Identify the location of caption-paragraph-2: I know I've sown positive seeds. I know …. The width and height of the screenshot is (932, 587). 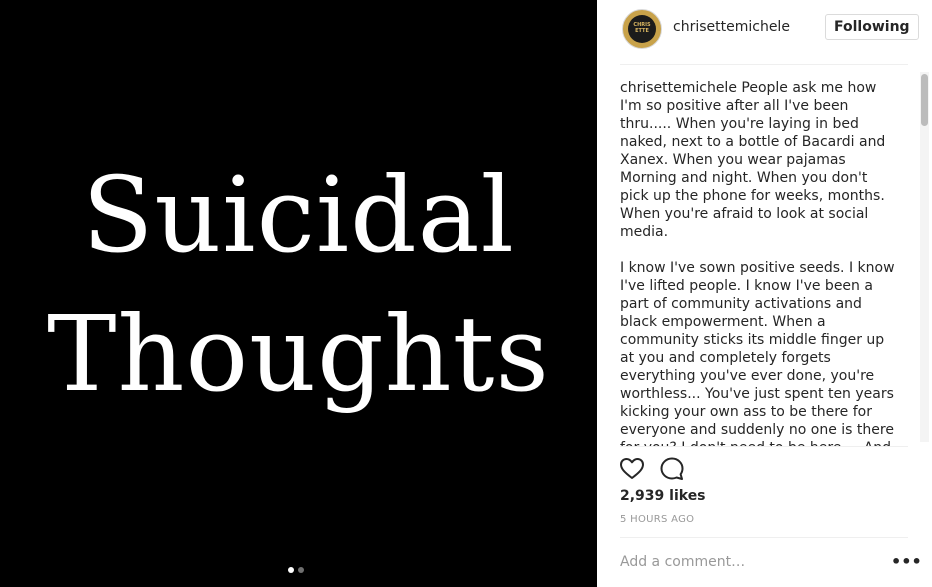
(757, 353).